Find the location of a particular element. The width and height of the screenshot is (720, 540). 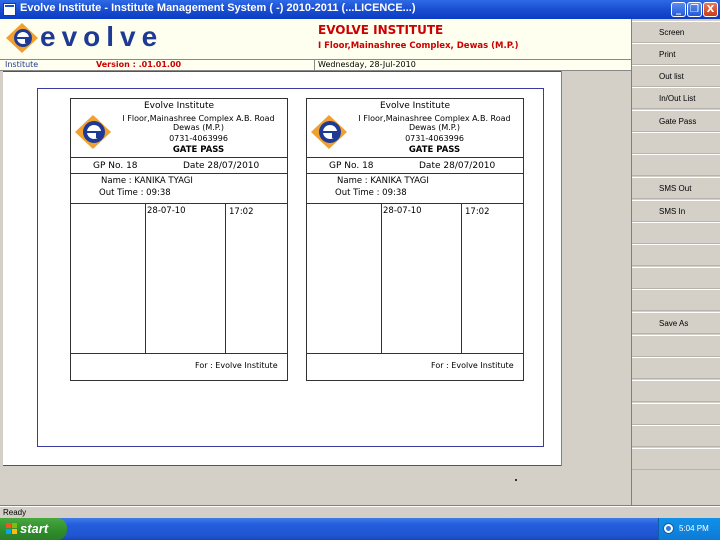

status-bar: Ready is located at coordinates (360, 512).